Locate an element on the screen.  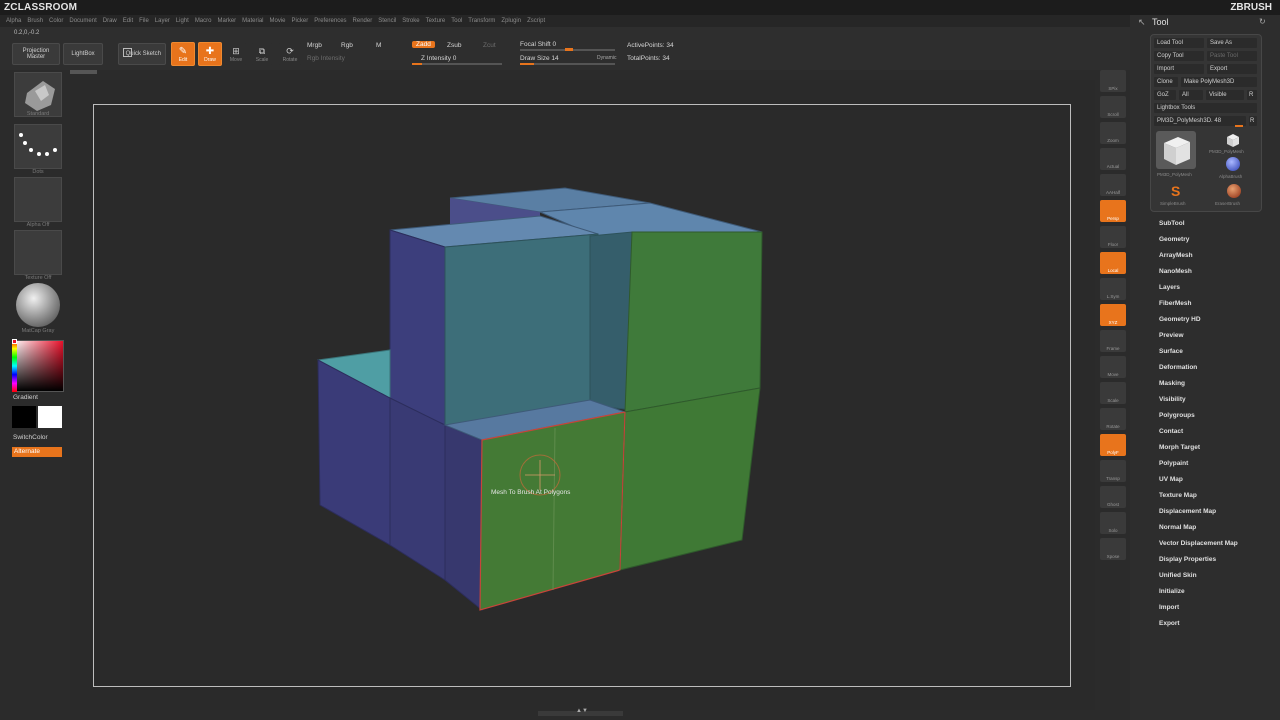
lightbox-button: LightBox is located at coordinates (83, 54).